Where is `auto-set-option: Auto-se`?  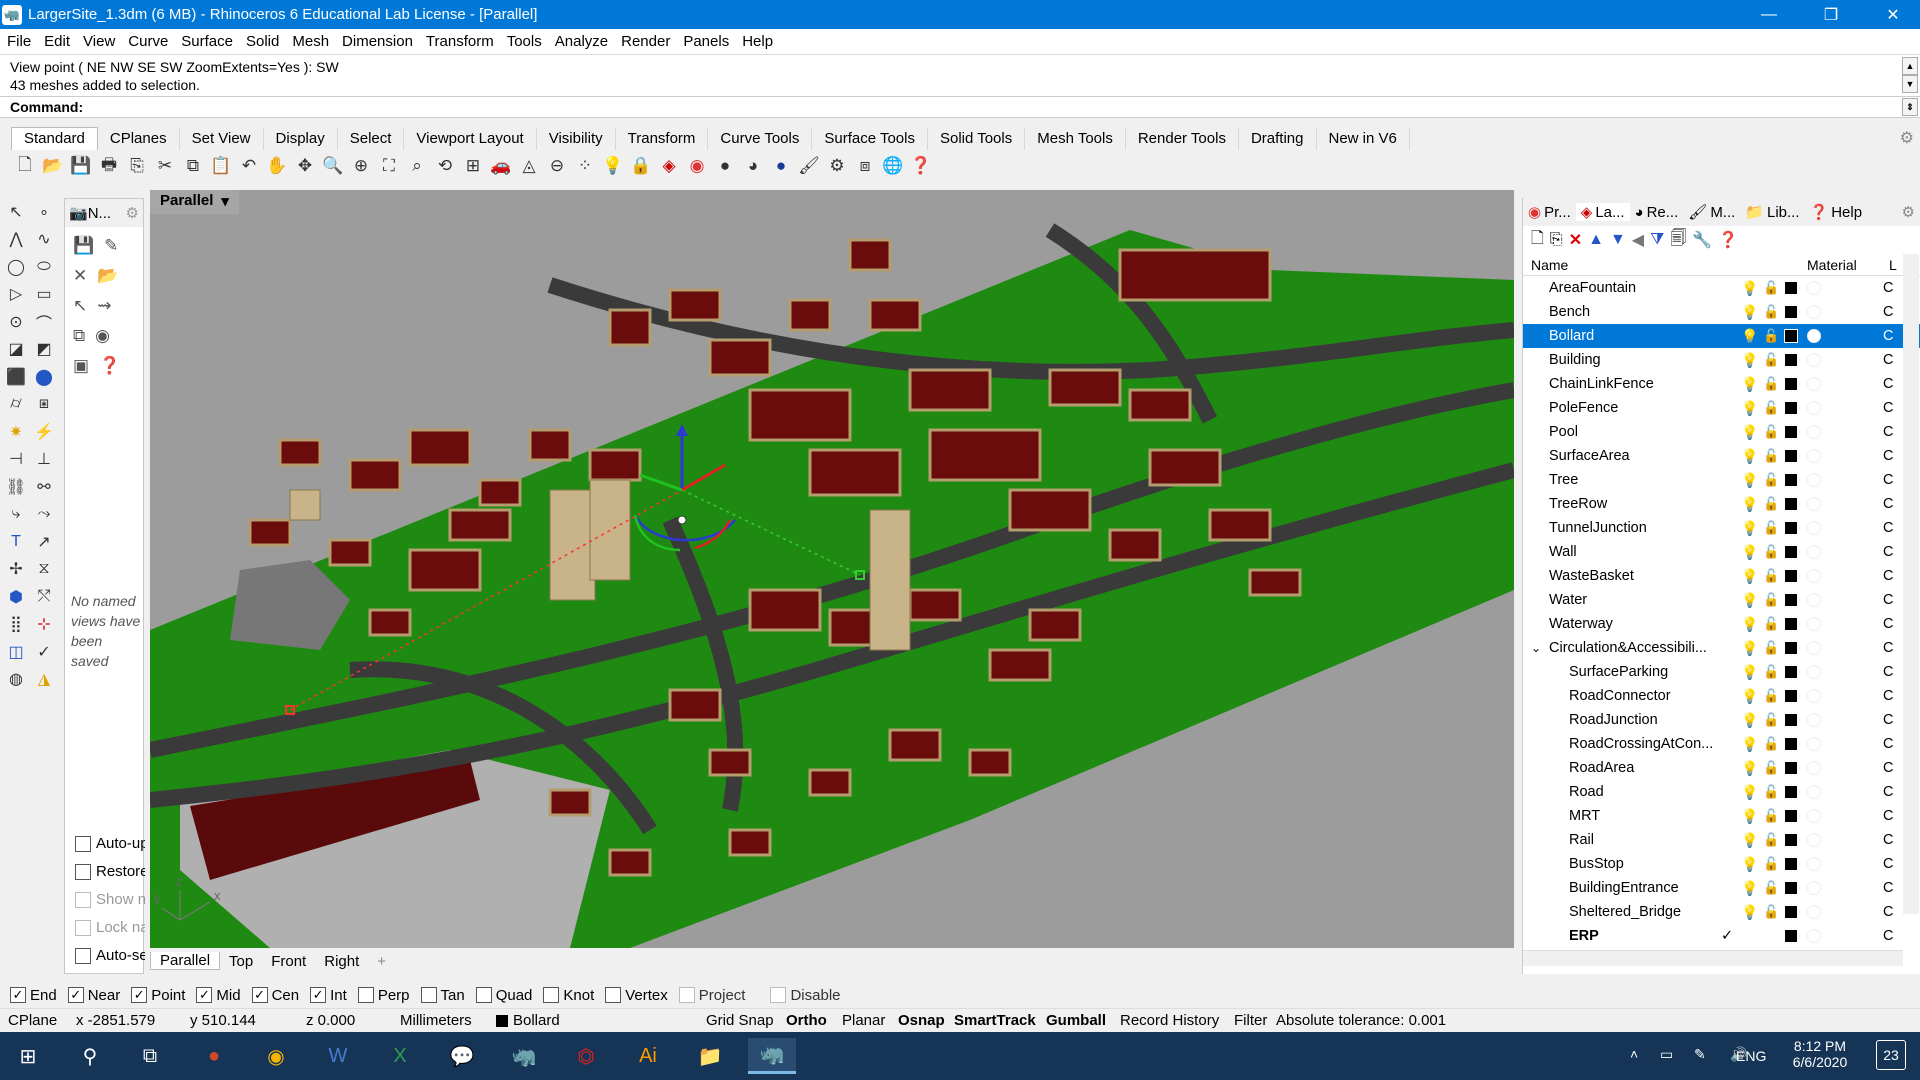
auto-set-option: Auto-se is located at coordinates (110, 955).